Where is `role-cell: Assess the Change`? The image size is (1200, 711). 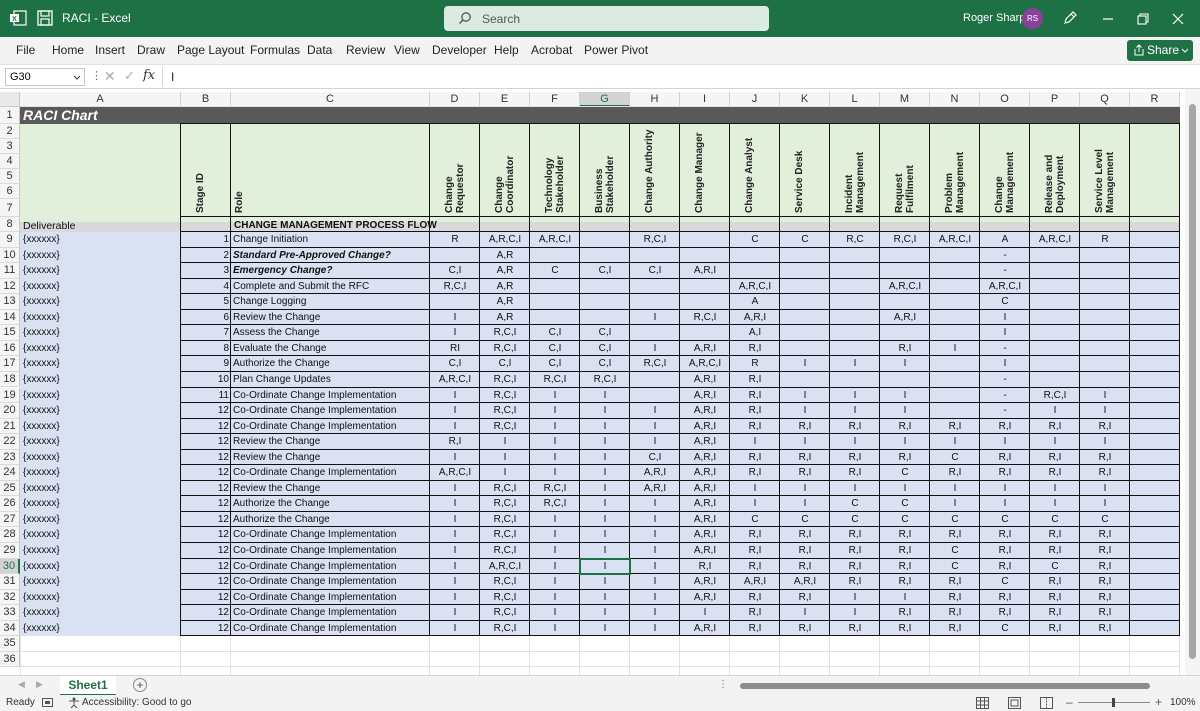
role-cell: Assess the Change is located at coordinates (276, 332).